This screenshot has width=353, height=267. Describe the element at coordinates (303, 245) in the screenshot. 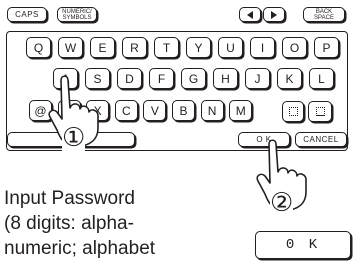

I see `ok-button: 0 K` at that location.